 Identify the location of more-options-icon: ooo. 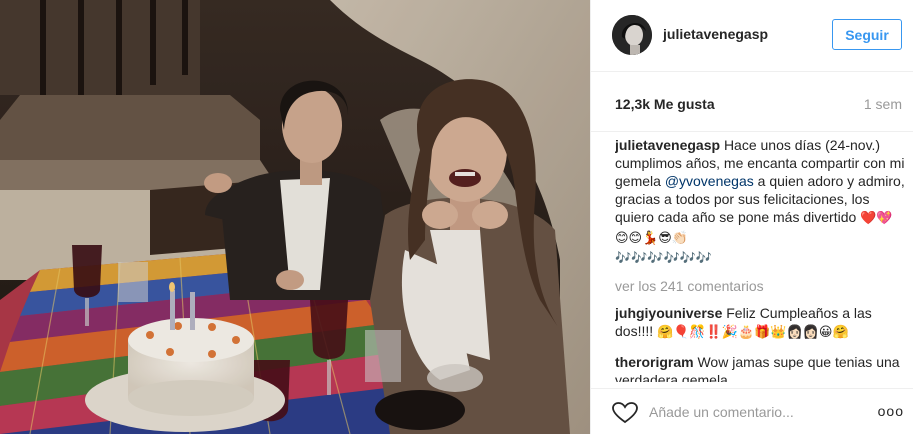
(891, 411).